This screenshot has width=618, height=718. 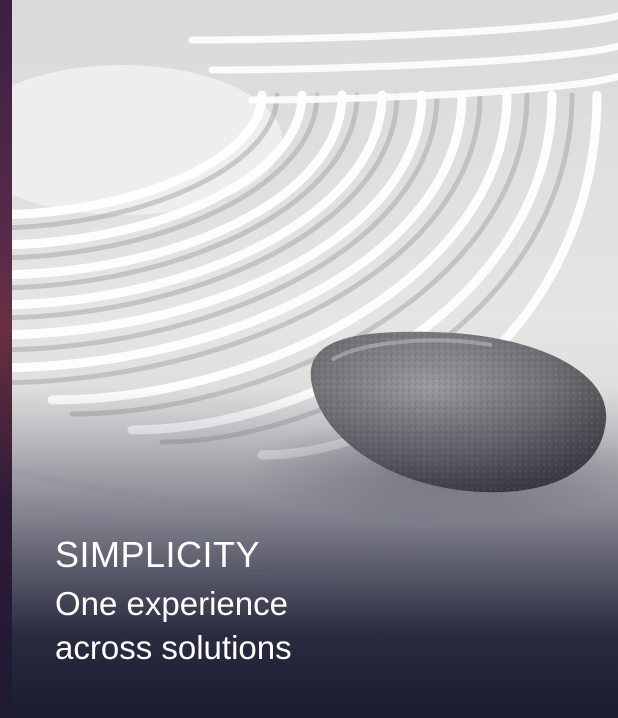 What do you see at coordinates (173, 625) in the screenshot?
I see `hero-subheading: One experience across solutions` at bounding box center [173, 625].